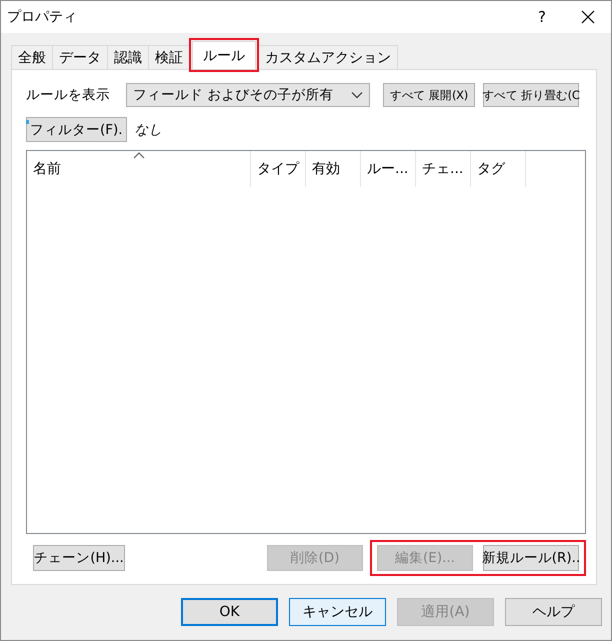  I want to click on tab: 全般, so click(32, 57).